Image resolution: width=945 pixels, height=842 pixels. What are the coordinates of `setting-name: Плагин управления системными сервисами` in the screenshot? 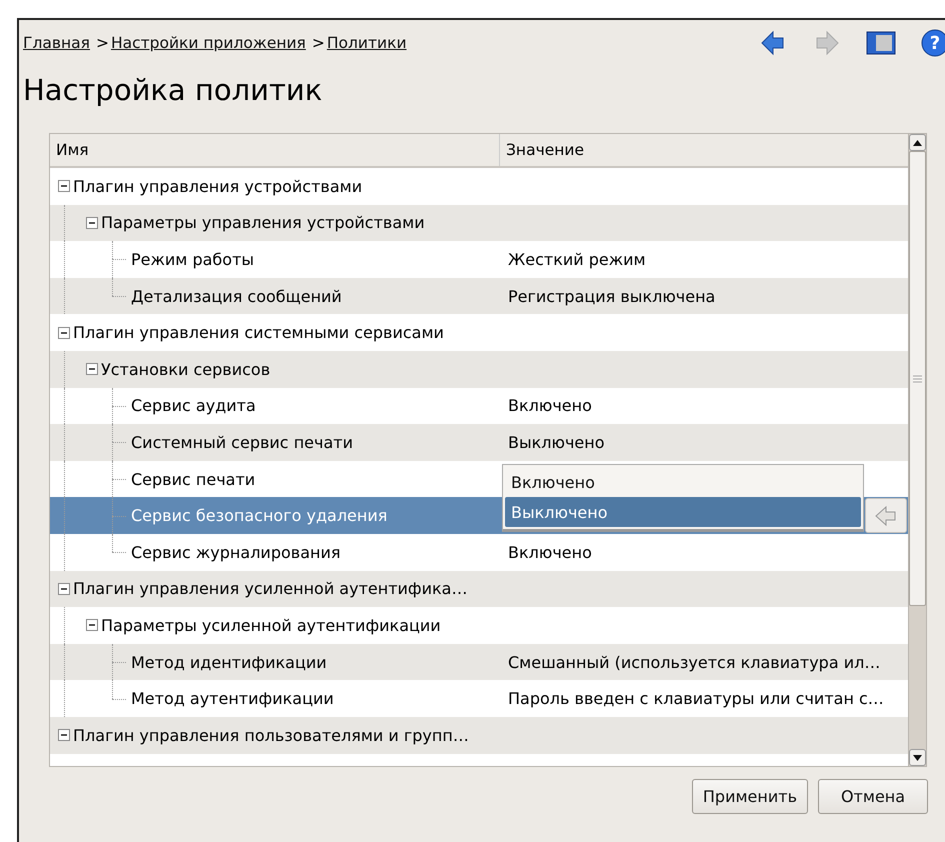 It's located at (258, 332).